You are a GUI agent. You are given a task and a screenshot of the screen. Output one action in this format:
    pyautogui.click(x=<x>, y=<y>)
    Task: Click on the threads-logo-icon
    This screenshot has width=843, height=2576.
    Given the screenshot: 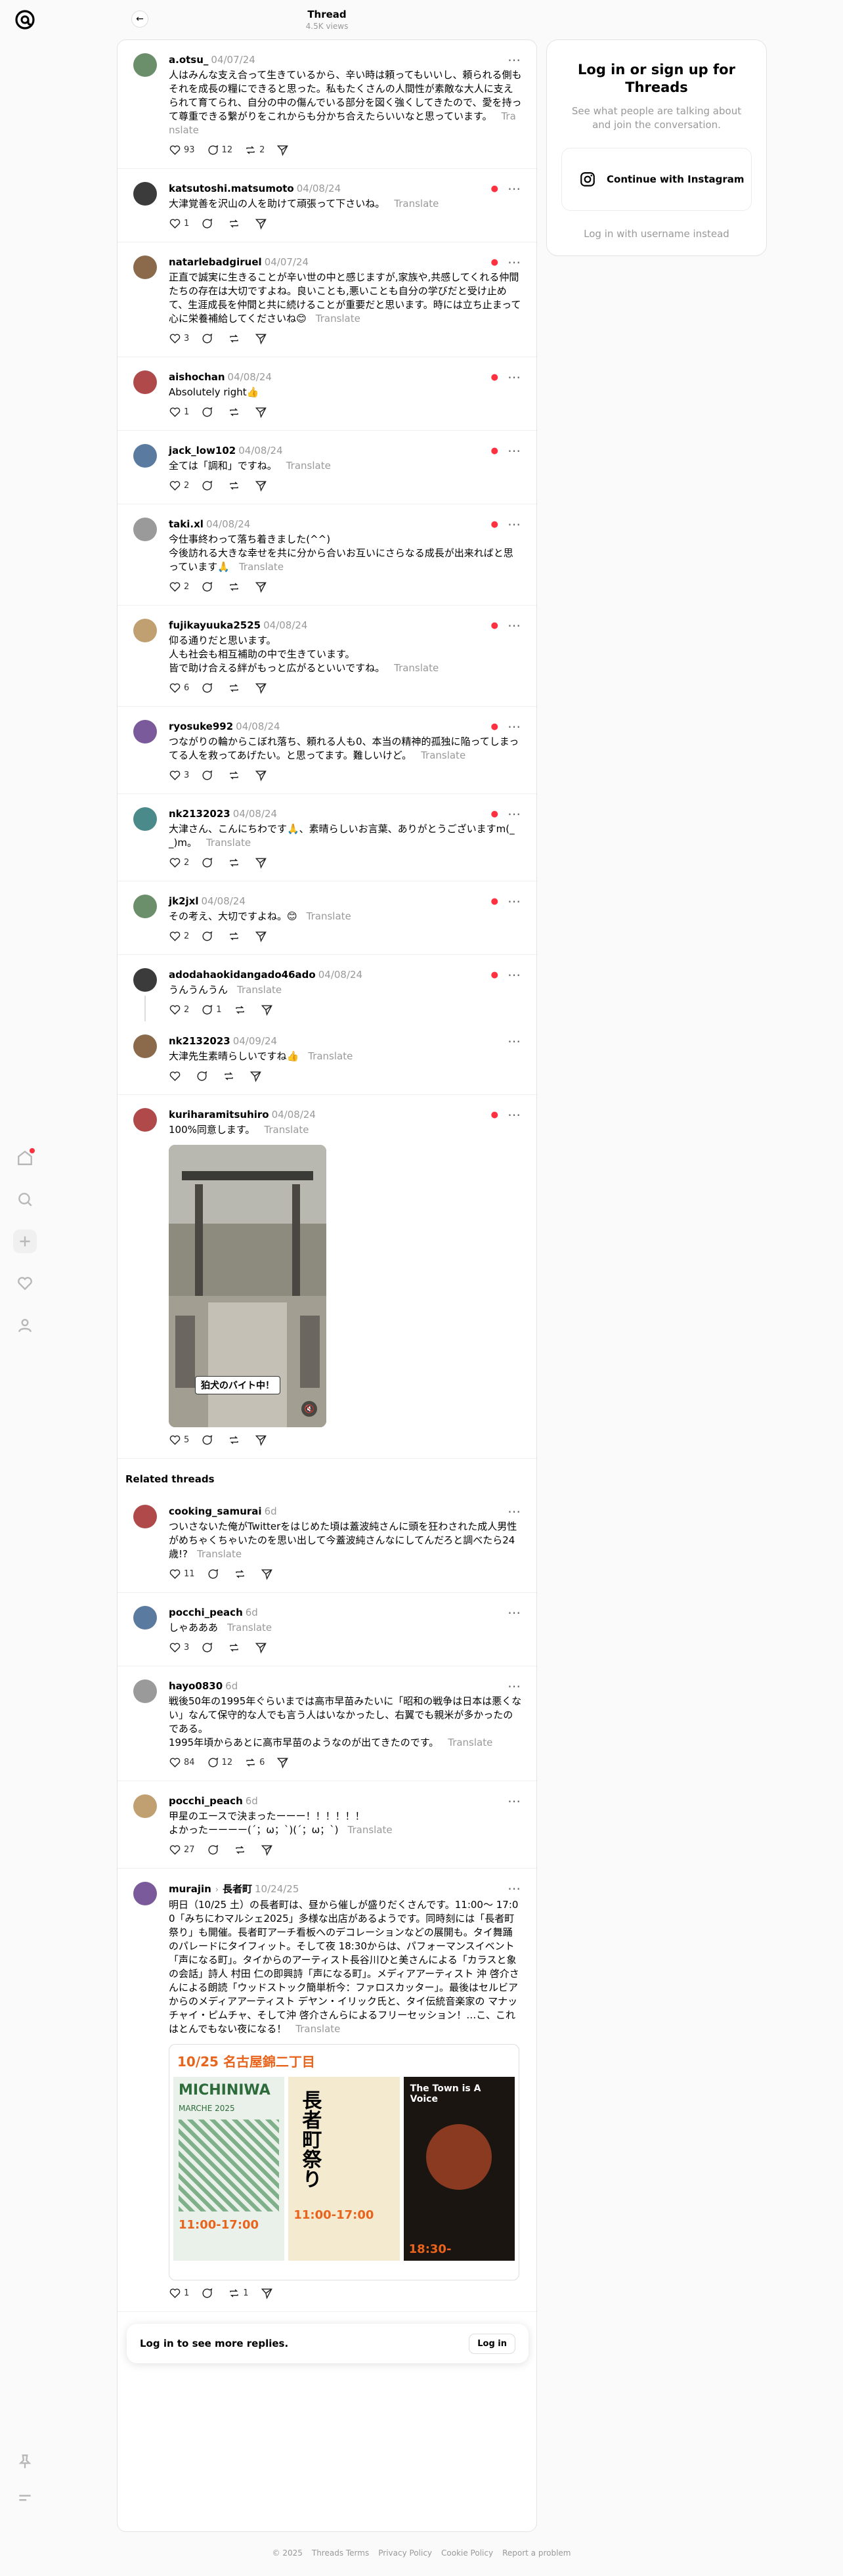 What is the action you would take?
    pyautogui.click(x=25, y=20)
    